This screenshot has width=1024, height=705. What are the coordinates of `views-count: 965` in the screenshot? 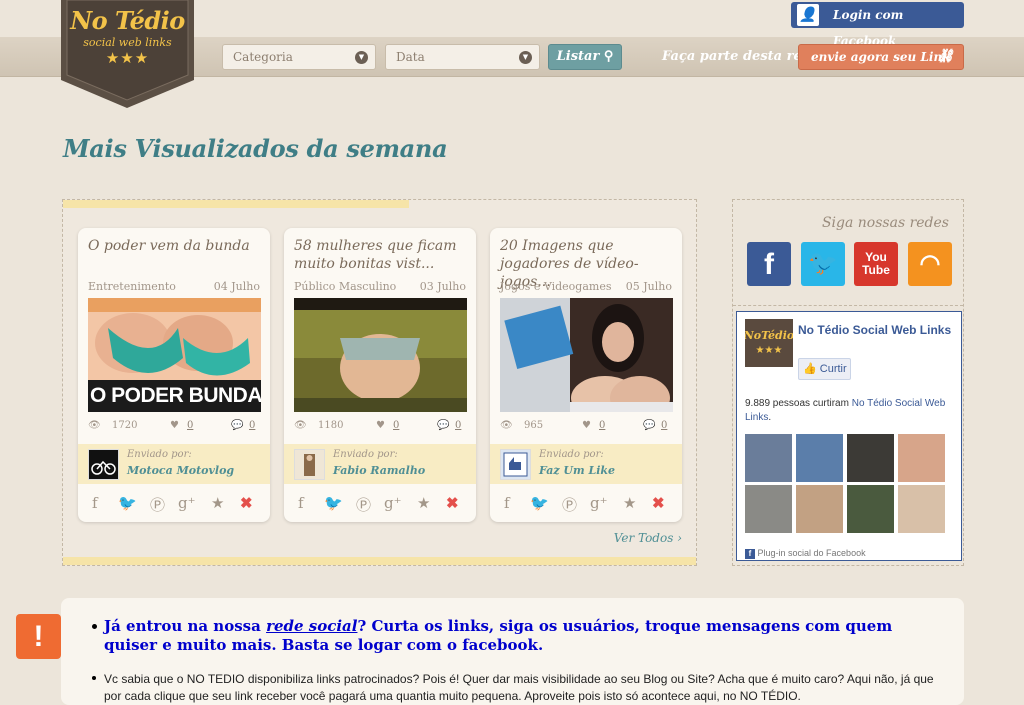 It's located at (534, 425).